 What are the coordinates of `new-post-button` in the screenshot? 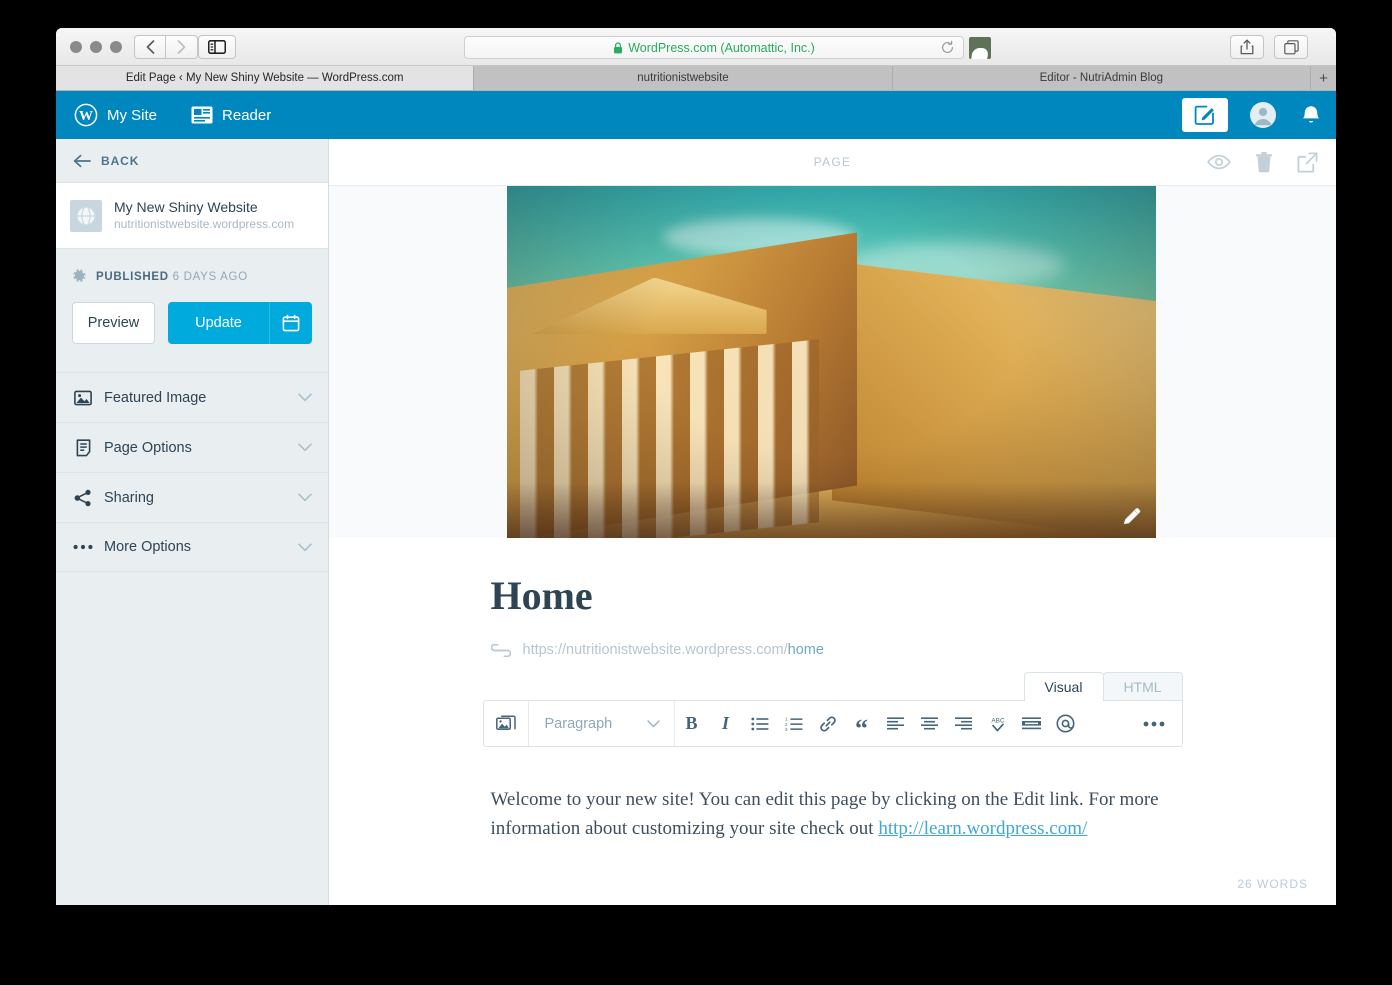 It's located at (1205, 115).